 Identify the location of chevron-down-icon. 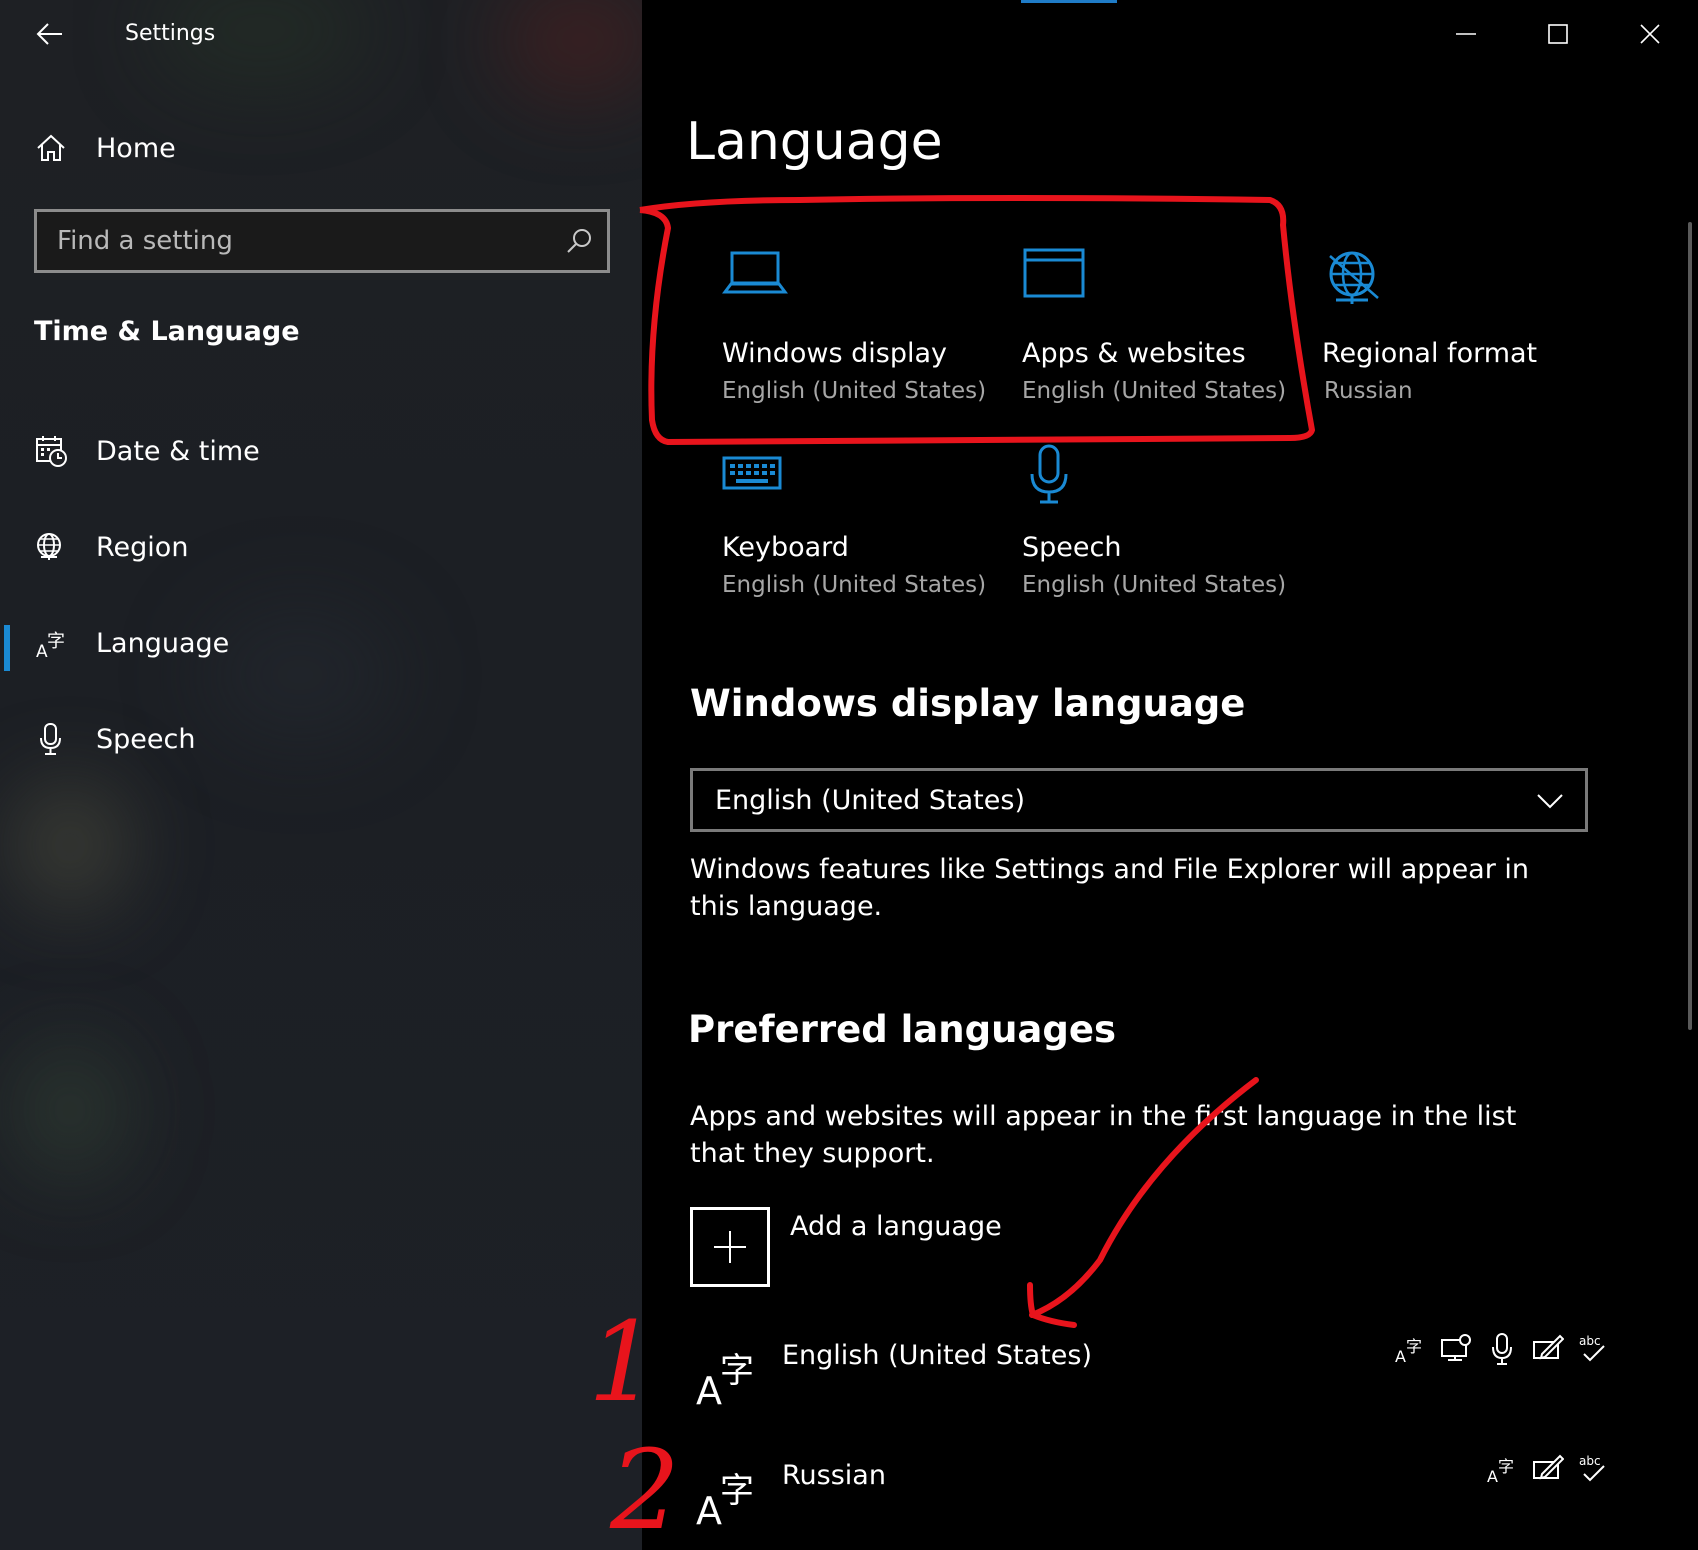
(1550, 801).